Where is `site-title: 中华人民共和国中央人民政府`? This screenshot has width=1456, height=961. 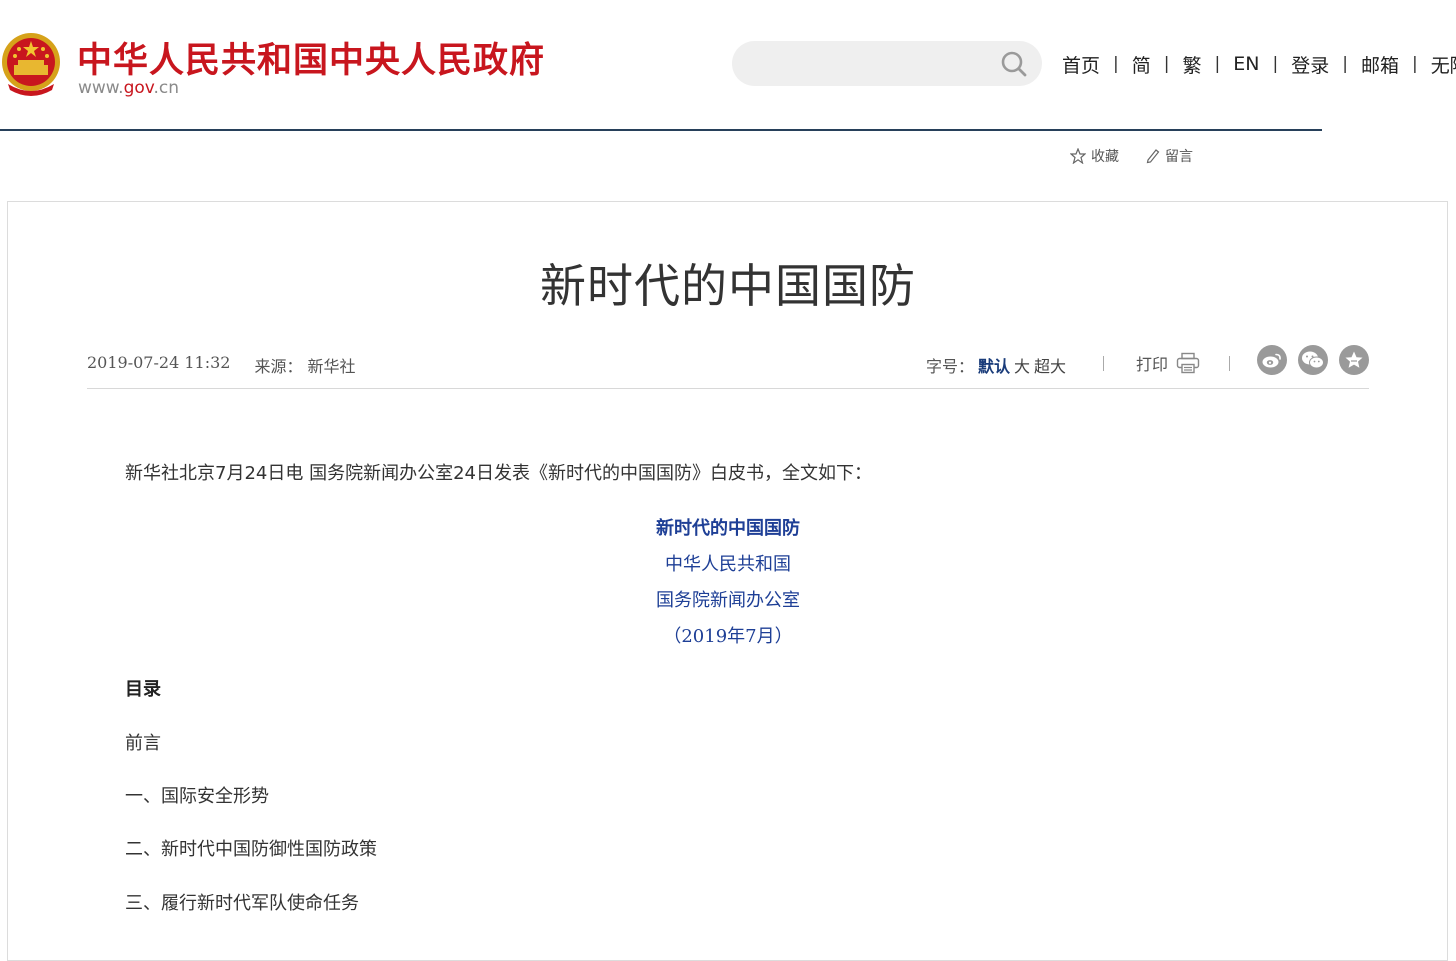
site-title: 中华人民共和国中央人民政府 is located at coordinates (311, 57).